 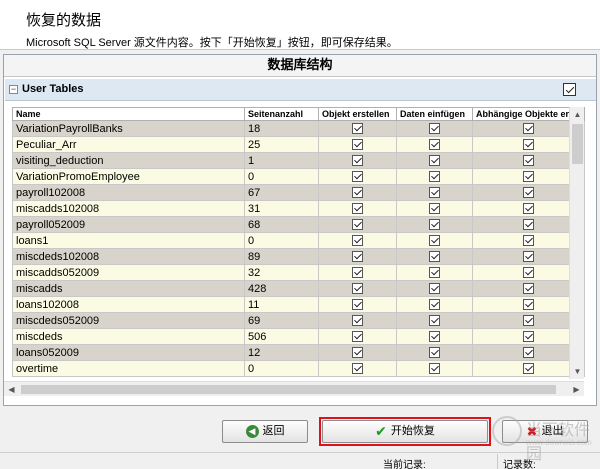 What do you see at coordinates (281, 224) in the screenshot?
I see `page-count-cell: 68` at bounding box center [281, 224].